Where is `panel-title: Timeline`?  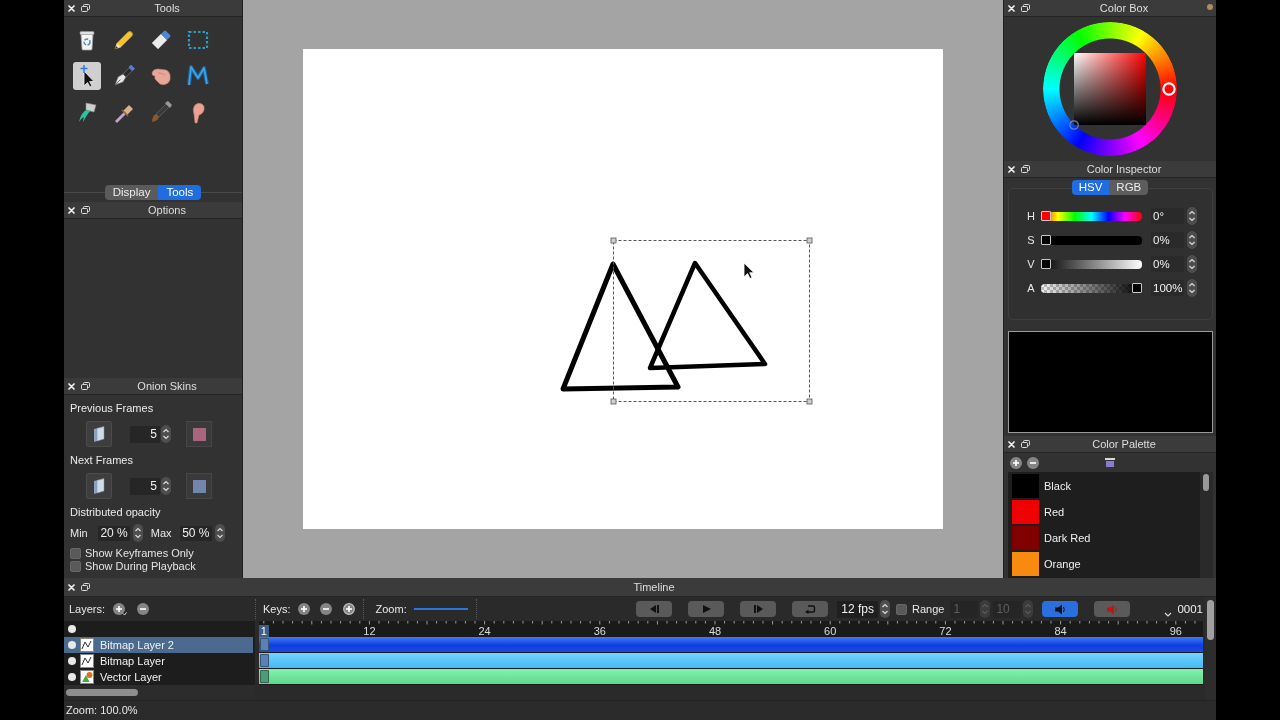
panel-title: Timeline is located at coordinates (654, 587).